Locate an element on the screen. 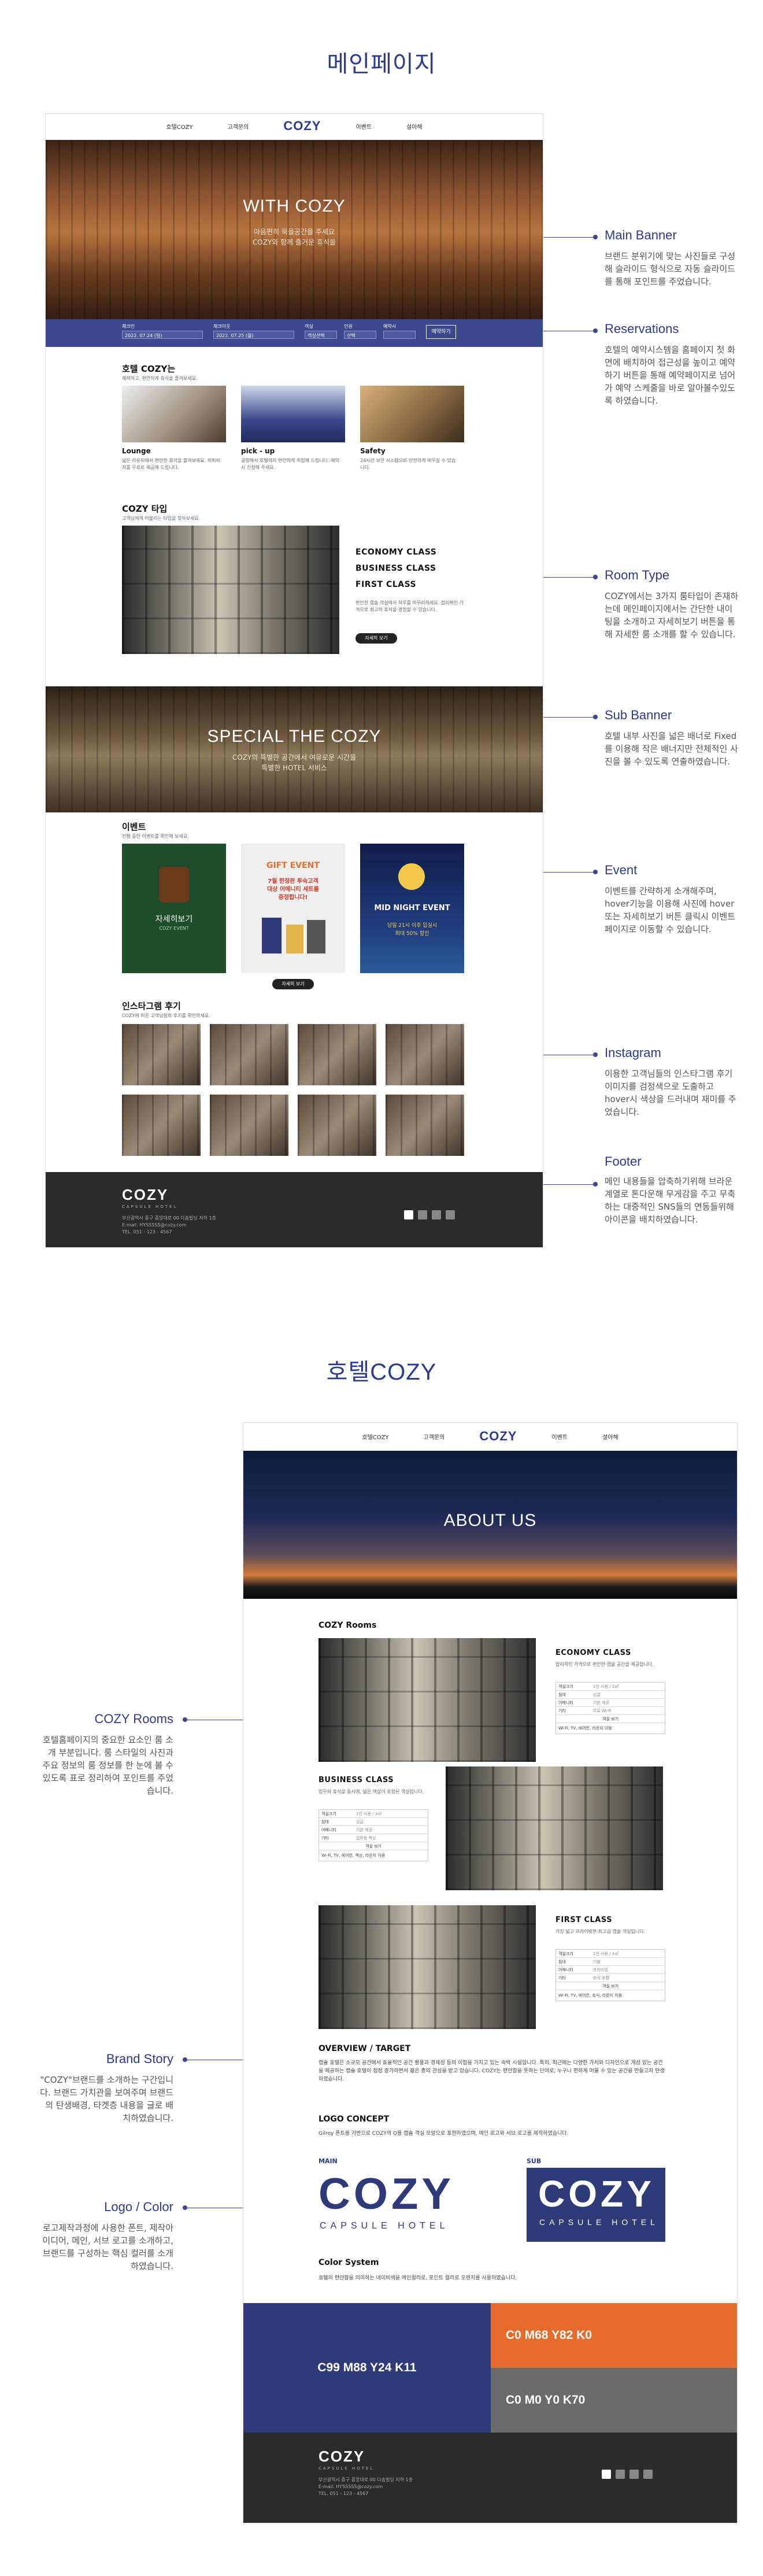  pickup-image is located at coordinates (293, 414).